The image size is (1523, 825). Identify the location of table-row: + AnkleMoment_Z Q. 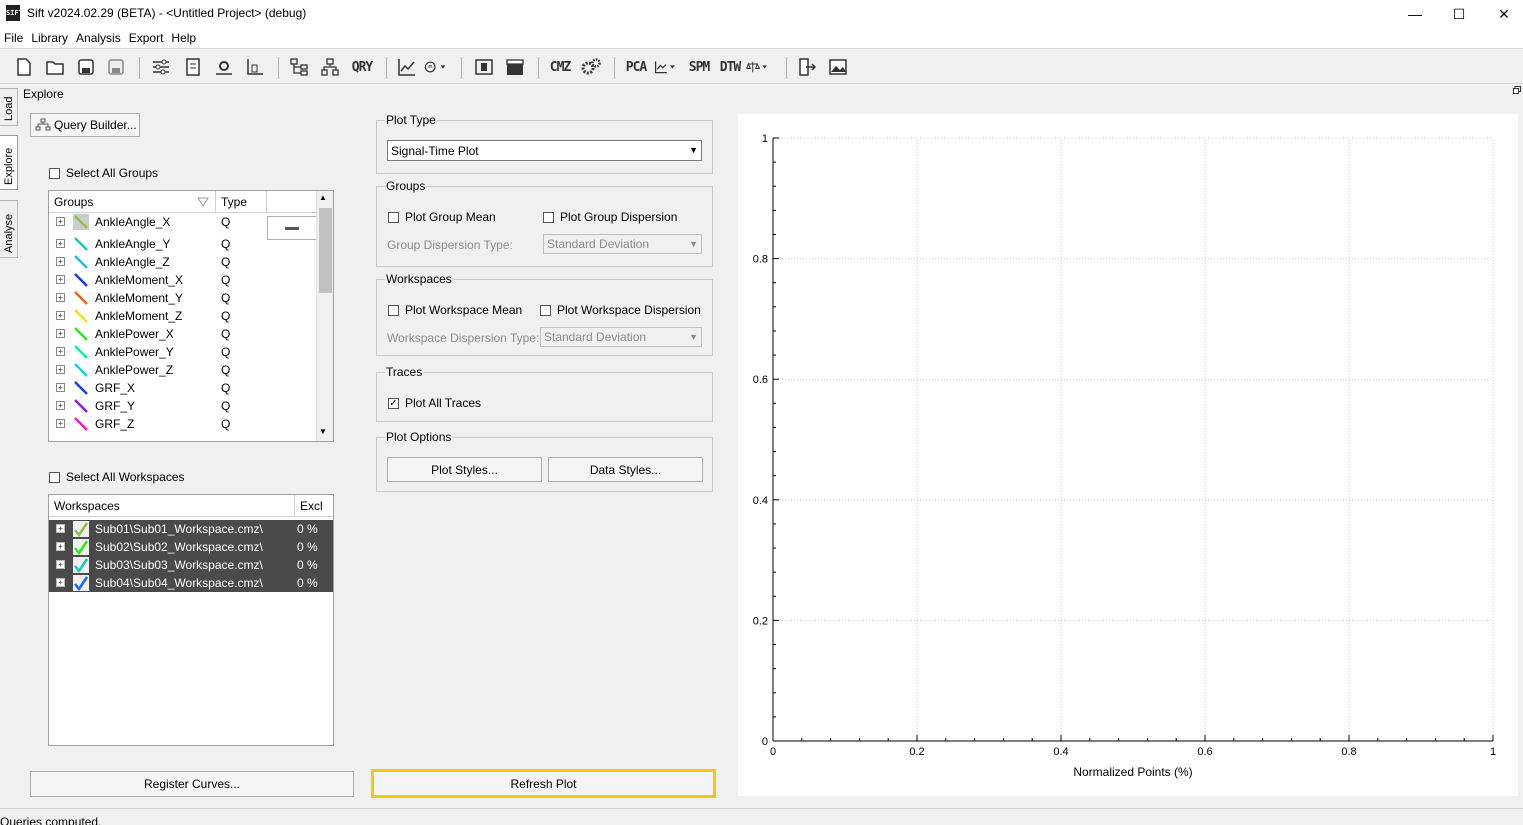
(191, 316).